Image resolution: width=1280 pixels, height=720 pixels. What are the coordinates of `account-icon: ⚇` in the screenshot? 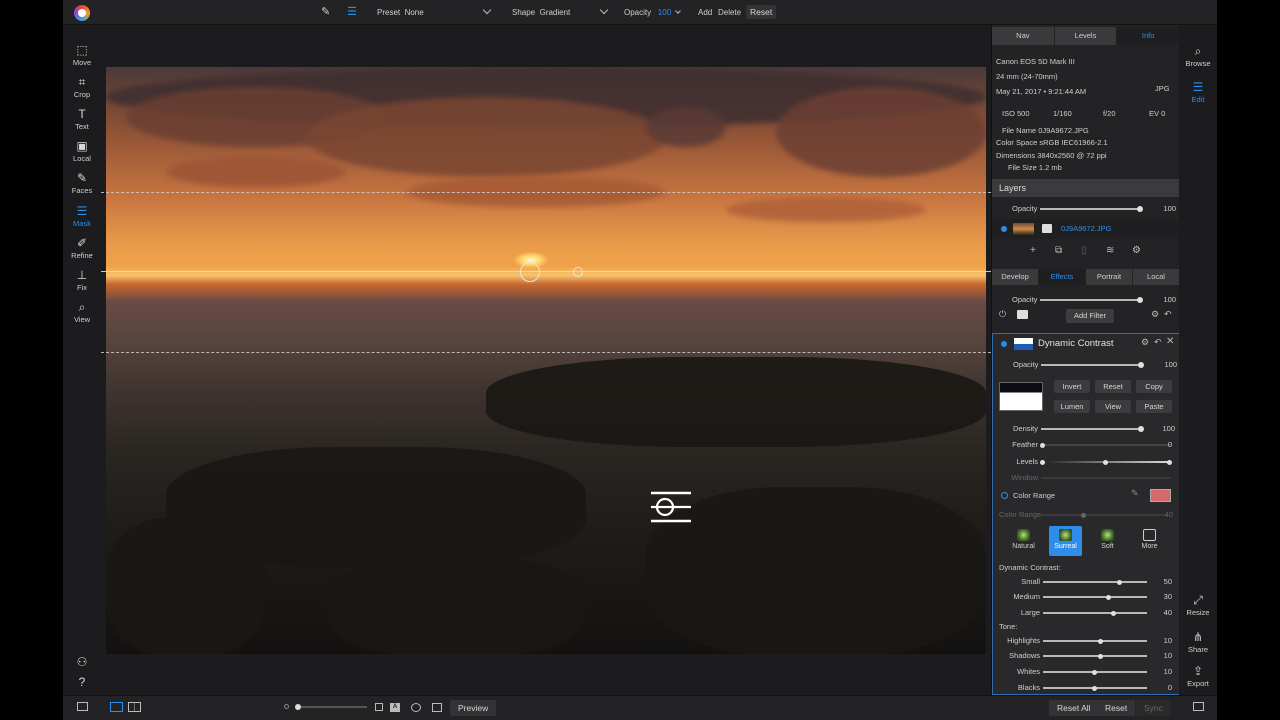 It's located at (82, 662).